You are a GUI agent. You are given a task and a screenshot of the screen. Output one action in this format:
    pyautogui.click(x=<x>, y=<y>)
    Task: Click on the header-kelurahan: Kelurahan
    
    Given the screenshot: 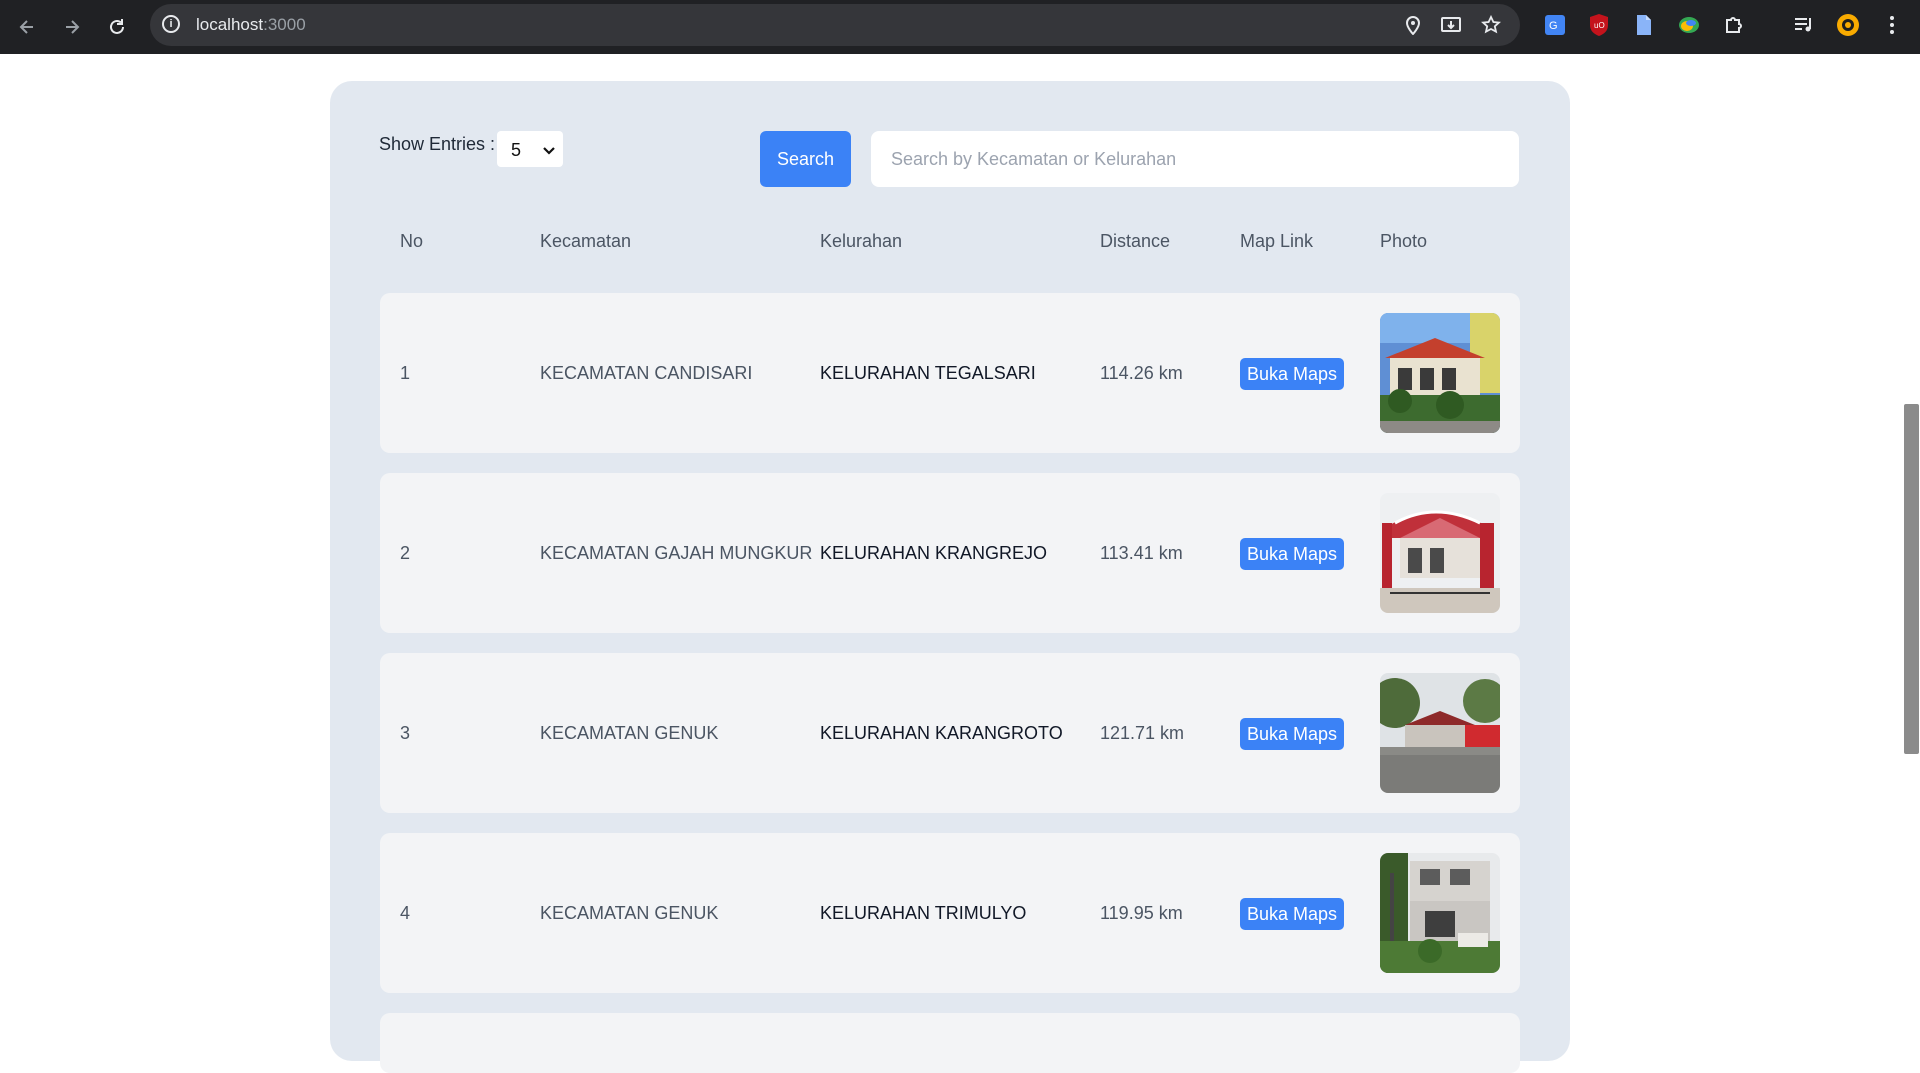 What is the action you would take?
    pyautogui.click(x=861, y=241)
    